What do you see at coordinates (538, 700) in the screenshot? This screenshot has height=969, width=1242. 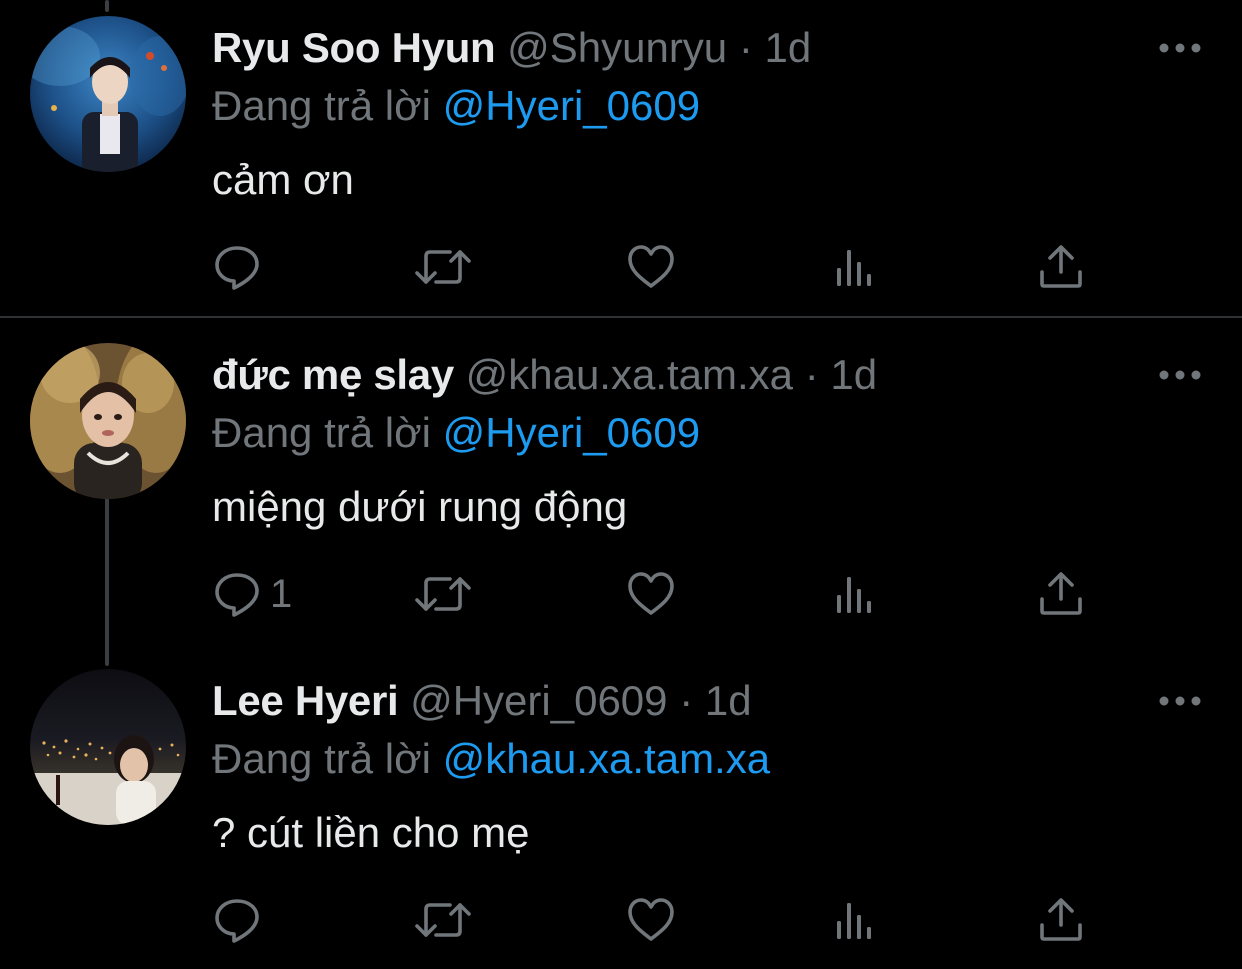 I see `user-handle: @Hyeri_0609` at bounding box center [538, 700].